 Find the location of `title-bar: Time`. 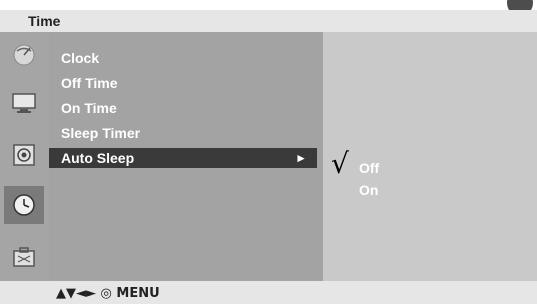

title-bar: Time is located at coordinates (268, 21).